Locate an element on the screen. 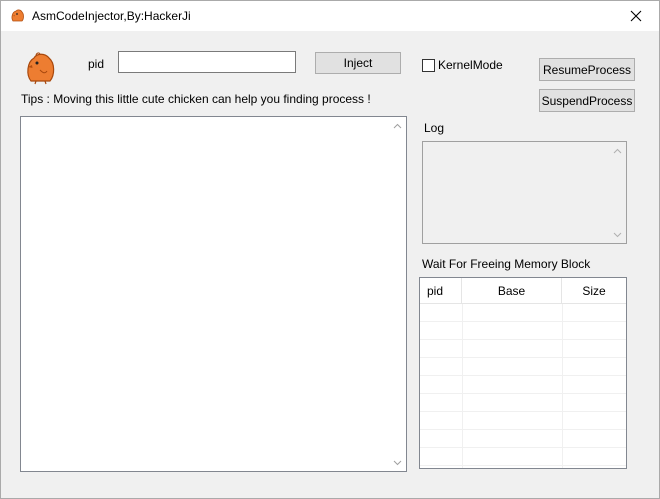  column-header-size: Size is located at coordinates (594, 290).